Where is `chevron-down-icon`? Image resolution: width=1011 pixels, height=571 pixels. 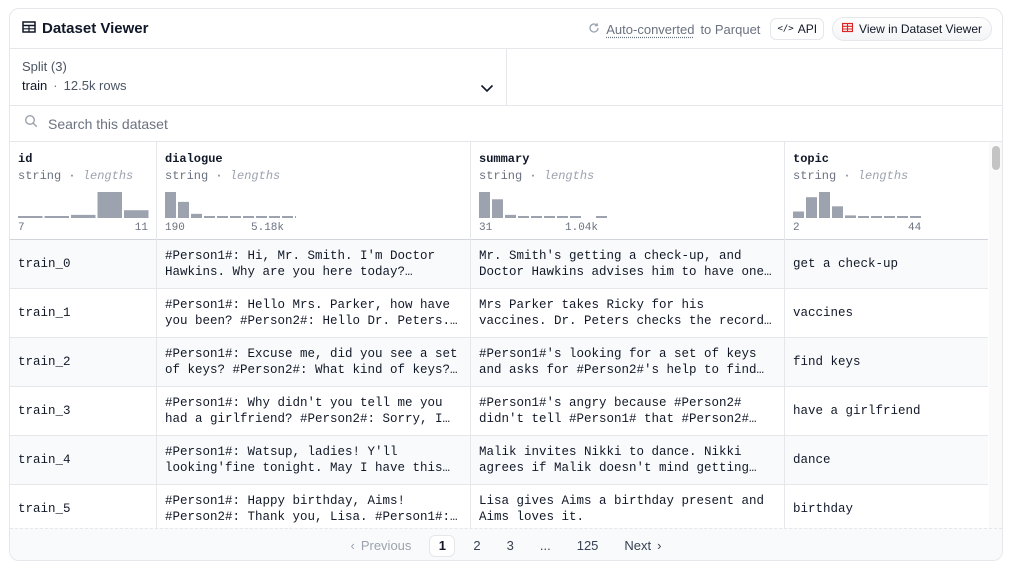
chevron-down-icon is located at coordinates (487, 89).